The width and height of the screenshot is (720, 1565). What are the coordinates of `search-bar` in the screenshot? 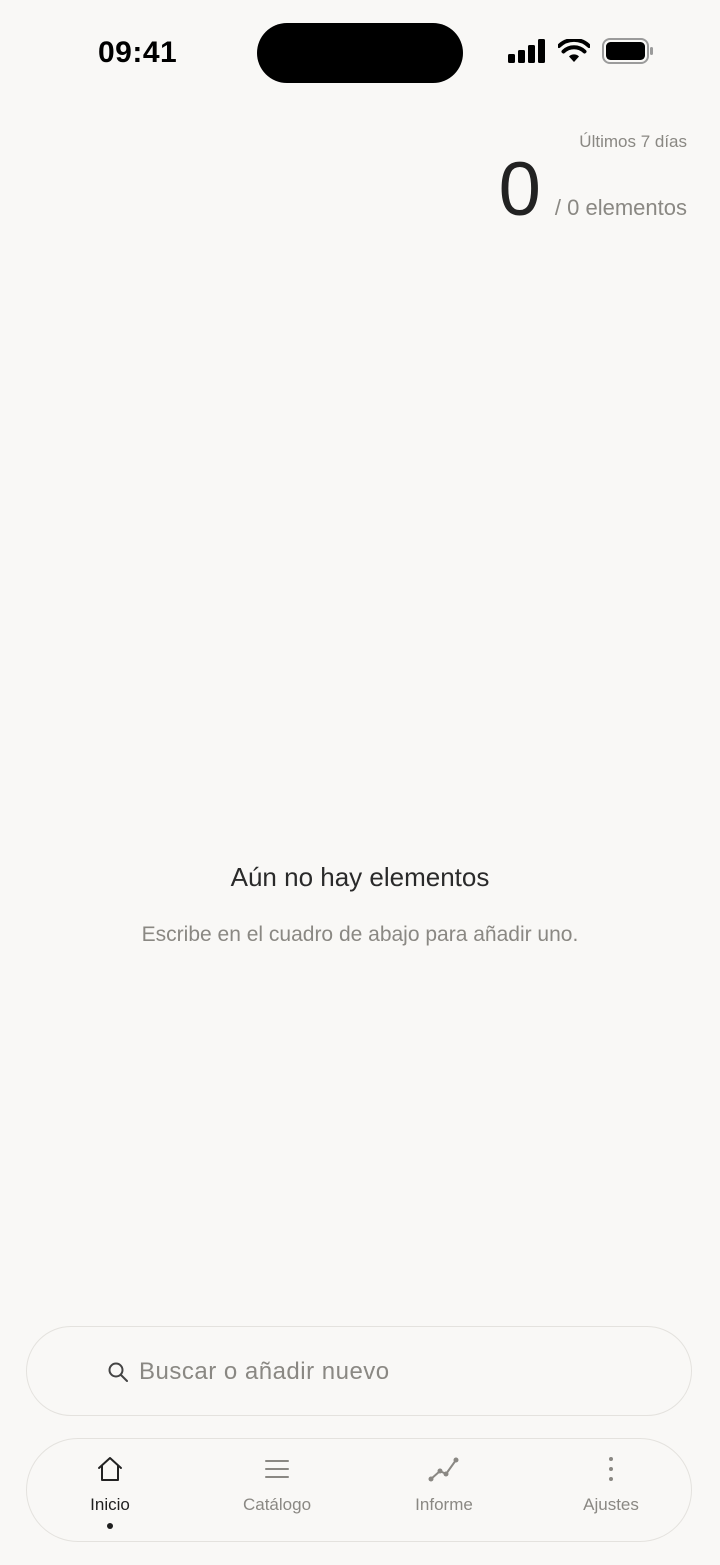 It's located at (359, 1371).